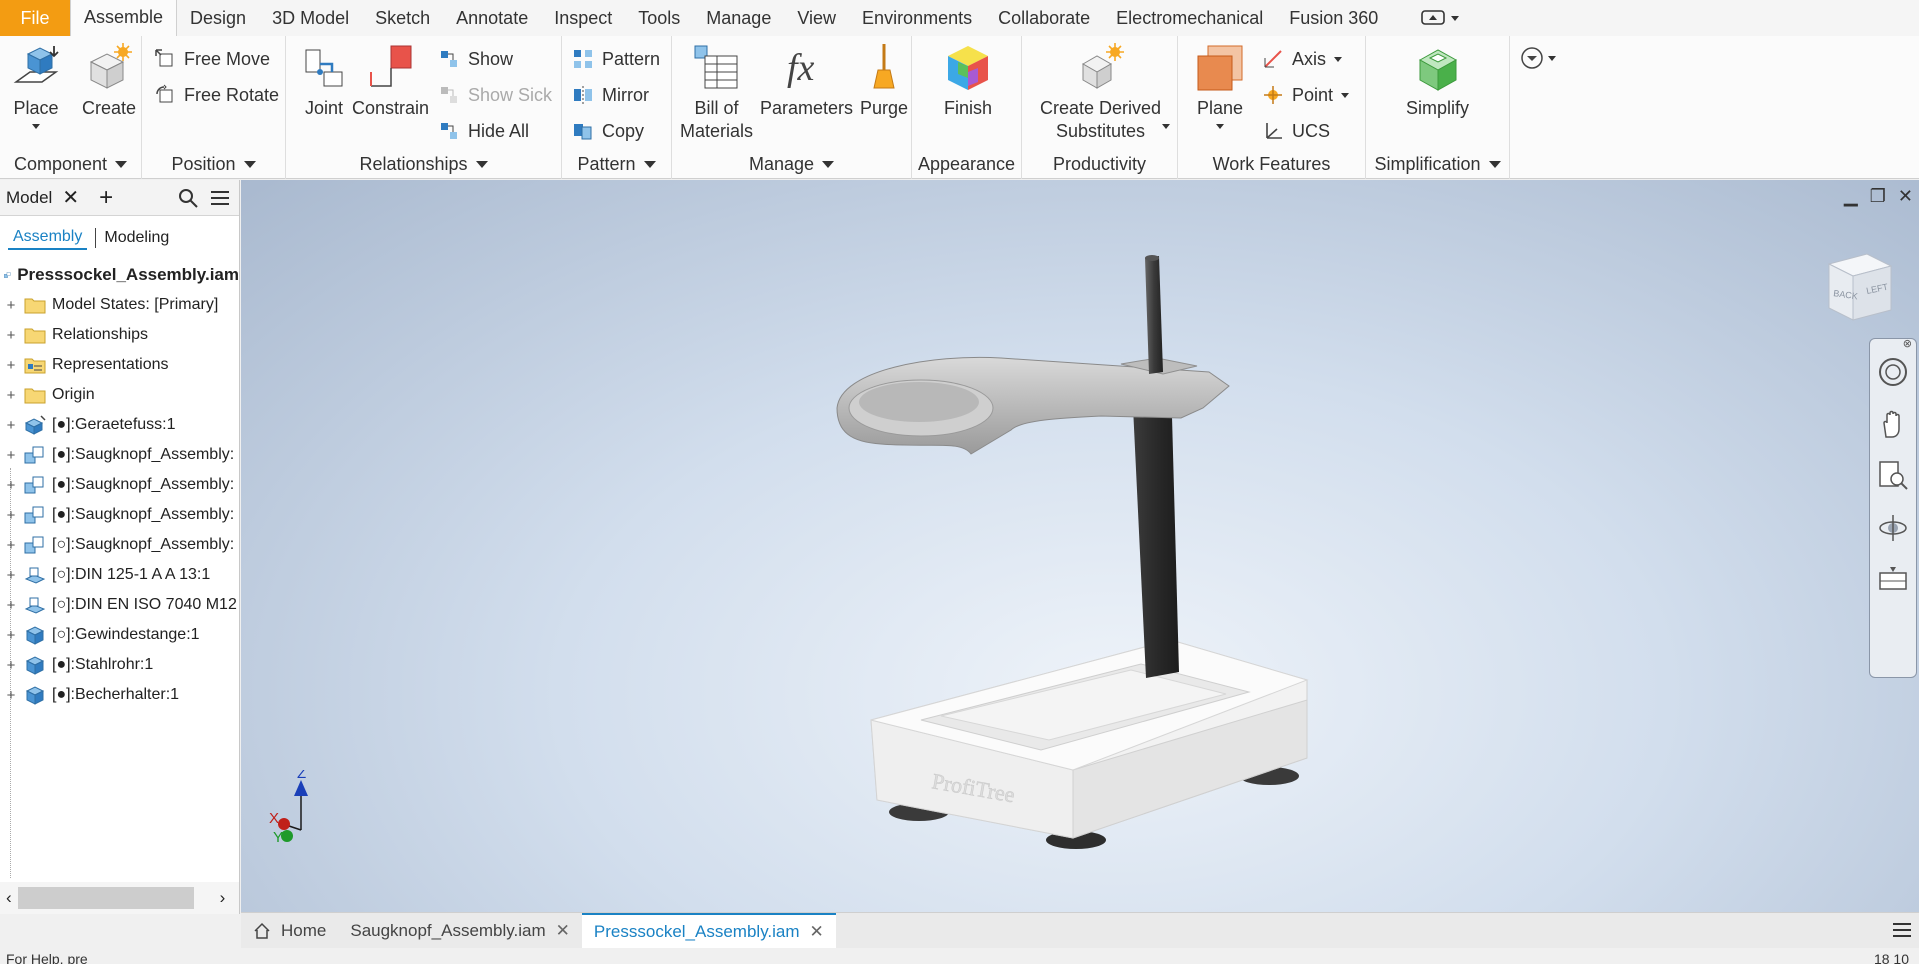 The image size is (1919, 964). What do you see at coordinates (106, 198) in the screenshot?
I see `add-browser-icon: +` at bounding box center [106, 198].